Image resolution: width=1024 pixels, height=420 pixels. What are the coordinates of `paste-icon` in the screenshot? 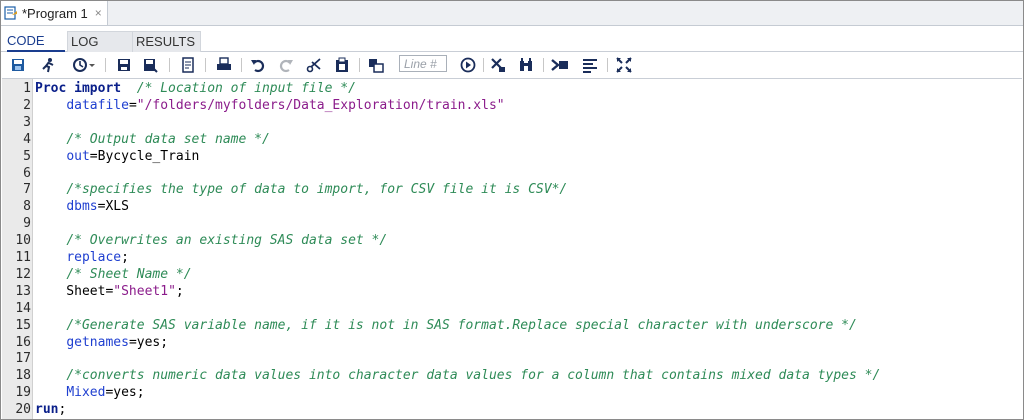 It's located at (342, 65).